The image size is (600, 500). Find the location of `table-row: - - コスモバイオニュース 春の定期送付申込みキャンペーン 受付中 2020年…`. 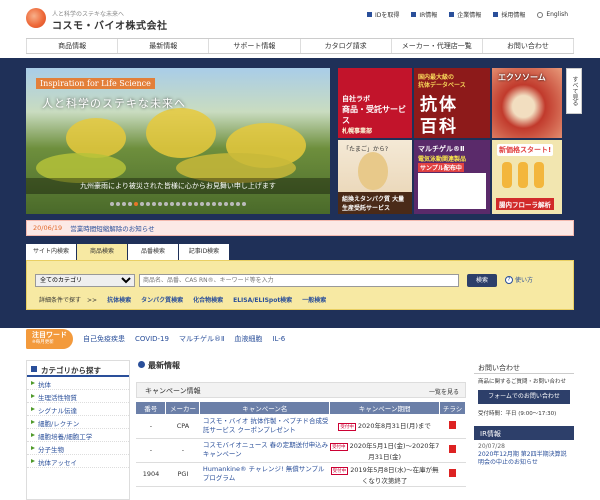

table-row: - - コスモバイオニュース 春の定期送付申込みキャンペーン 受付中 2020年… is located at coordinates (301, 450).